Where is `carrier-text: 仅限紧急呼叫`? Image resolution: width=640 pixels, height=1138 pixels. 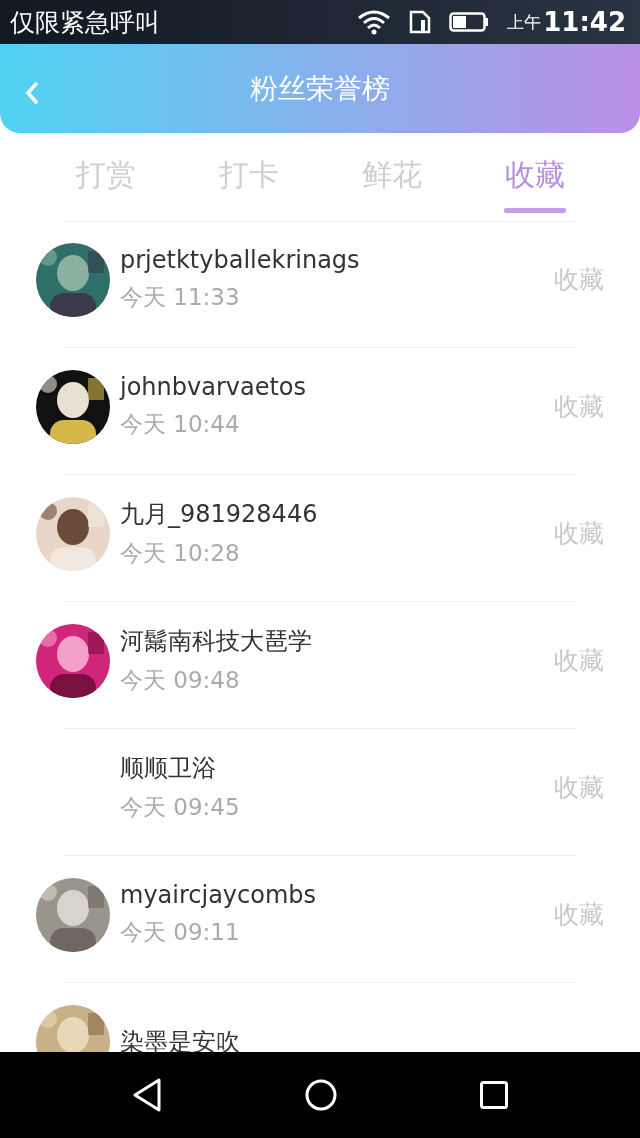
carrier-text: 仅限紧急呼叫 is located at coordinates (85, 22).